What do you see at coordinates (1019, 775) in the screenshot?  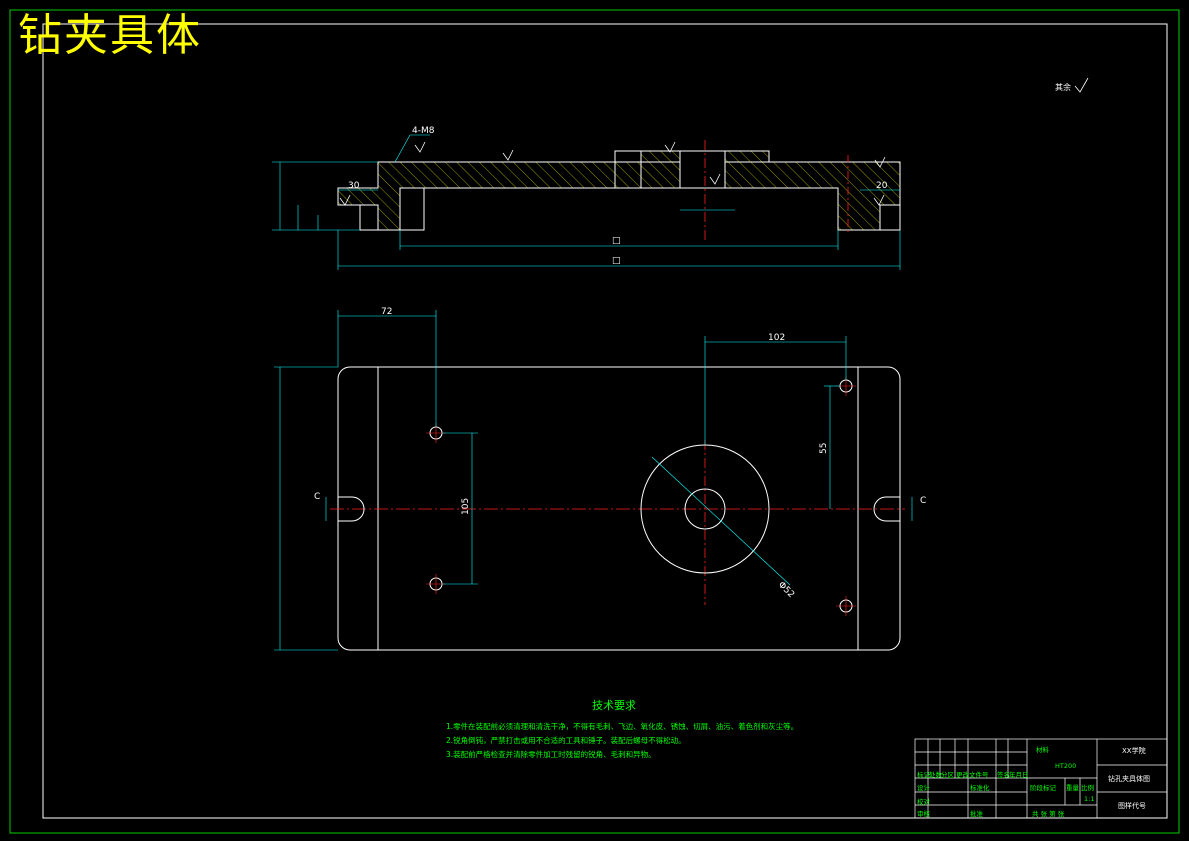 I see `tb-header-date: 年月日` at bounding box center [1019, 775].